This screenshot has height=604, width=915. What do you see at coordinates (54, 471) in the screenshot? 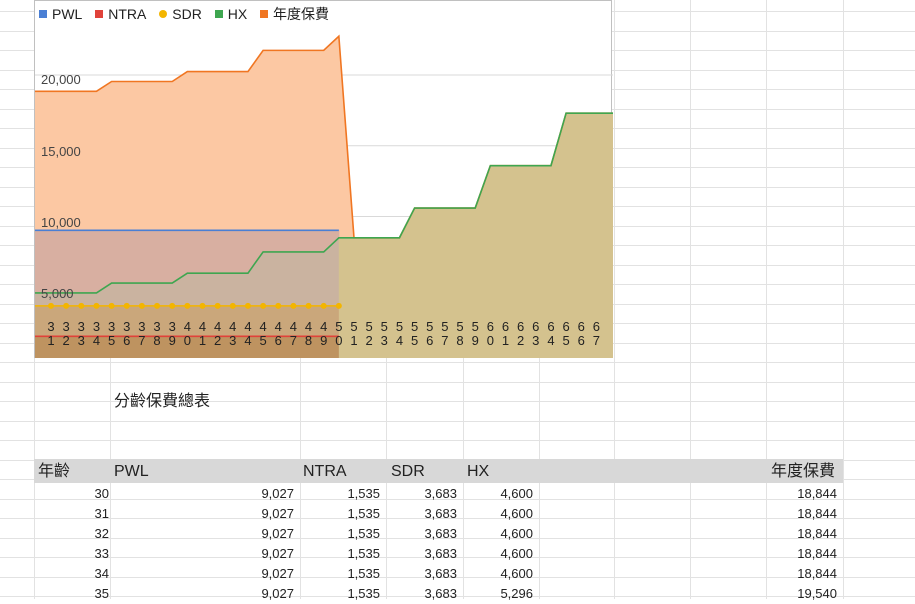
I see `header-age: 年齡` at bounding box center [54, 471].